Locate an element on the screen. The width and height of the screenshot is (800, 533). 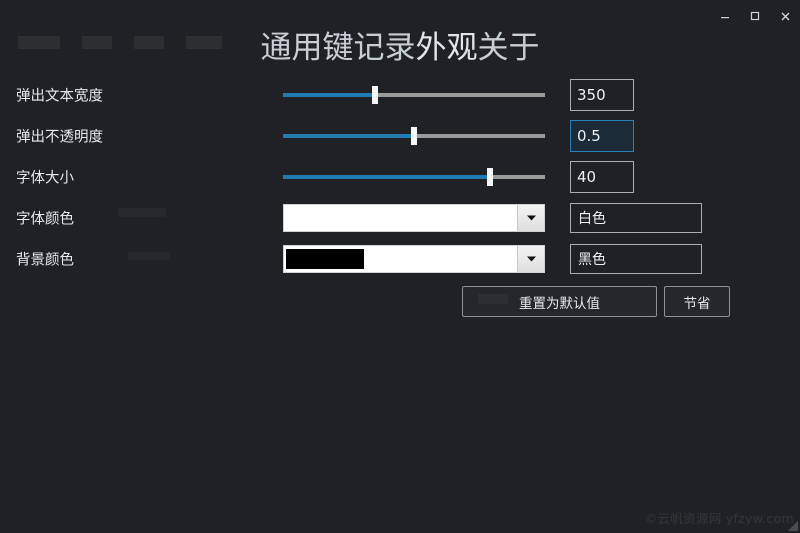
row-popup-text-width: 弹出文本宽度 350 is located at coordinates (400, 94).